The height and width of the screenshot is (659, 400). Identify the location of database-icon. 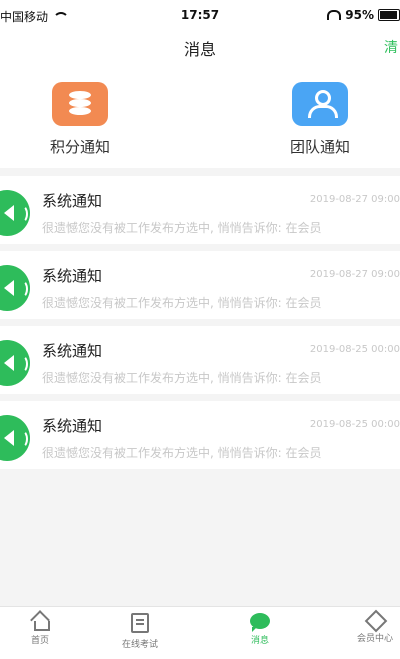
(80, 104).